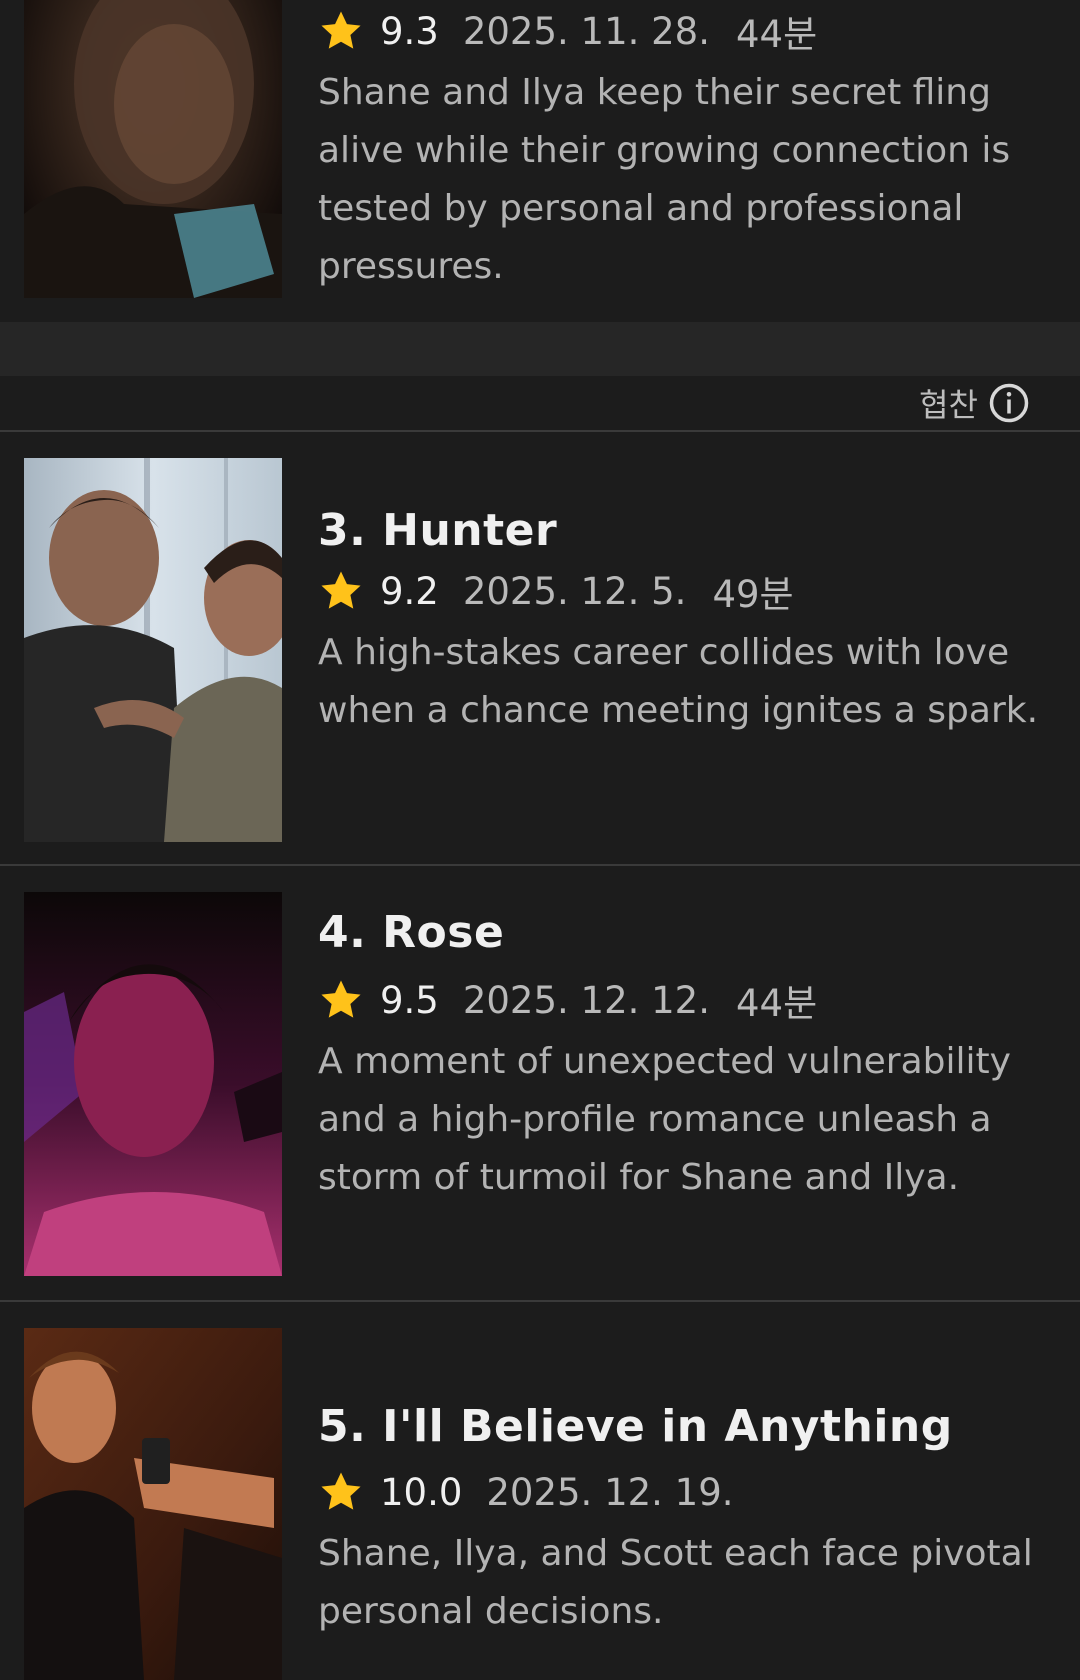 This screenshot has width=1080, height=1680. What do you see at coordinates (586, 1000) in the screenshot?
I see `episode-date: 2025. 12. 12.` at bounding box center [586, 1000].